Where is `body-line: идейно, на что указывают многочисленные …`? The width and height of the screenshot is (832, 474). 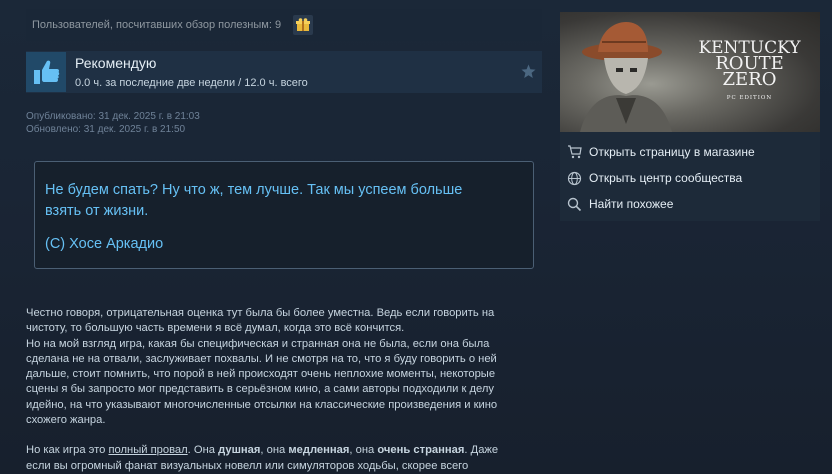 body-line: идейно, на что указывают многочисленные … is located at coordinates (262, 404).